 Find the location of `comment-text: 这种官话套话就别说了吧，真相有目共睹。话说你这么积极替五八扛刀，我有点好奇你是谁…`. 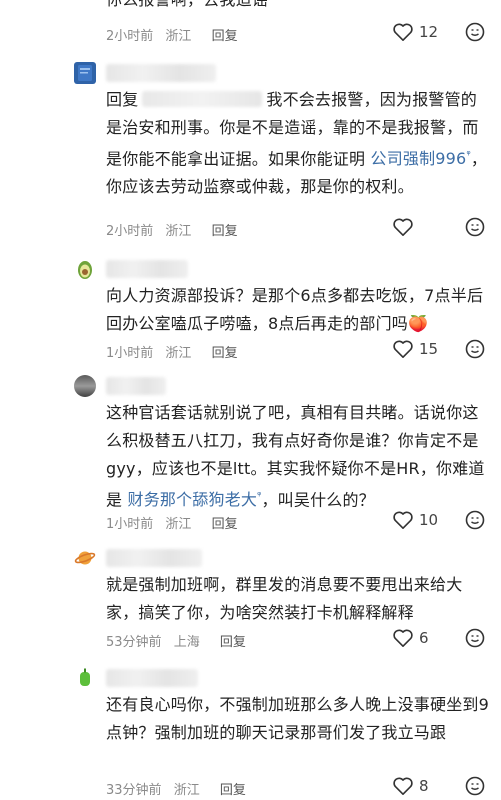

comment-text: 这种官话套话就别说了吧，真相有目共睹。话说你这么积极替五八扛刀，我有点好奇你是谁… is located at coordinates (298, 456).